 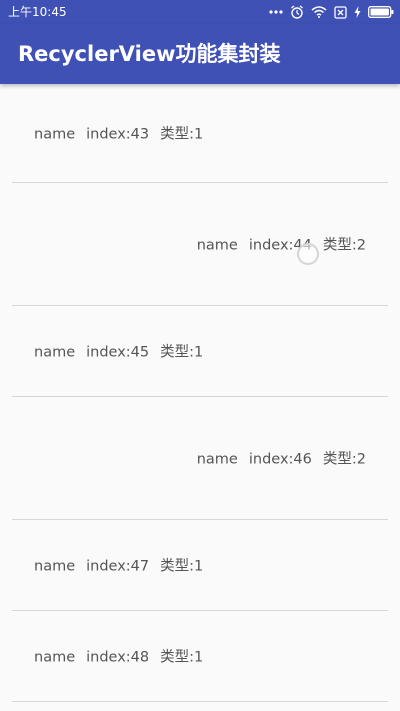 I want to click on list-item: name index:47 类型:1, so click(x=200, y=565).